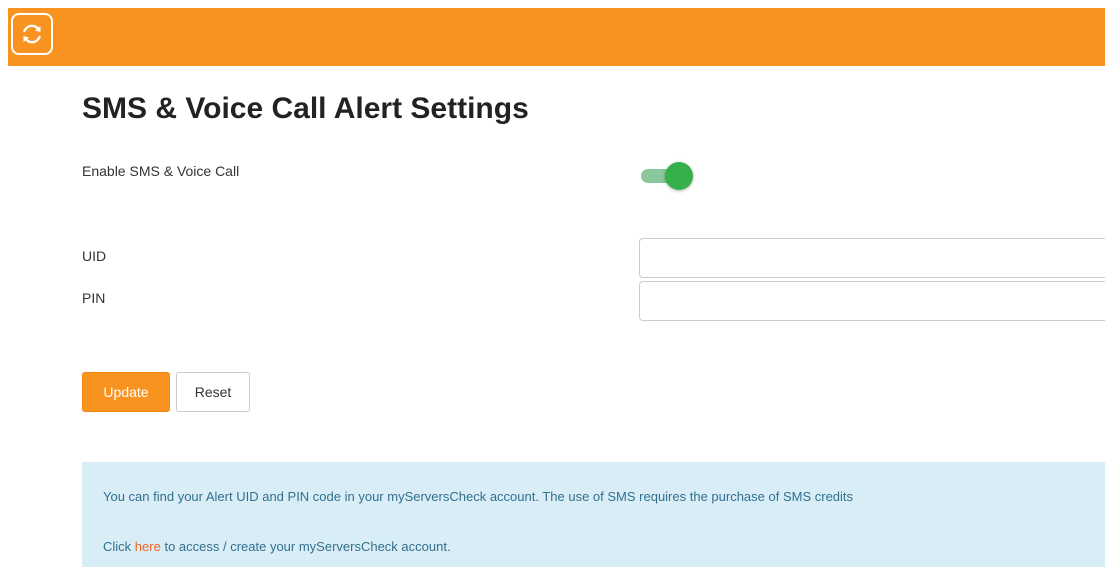 The image size is (1105, 567). I want to click on enable-sms-voice-toggle, so click(667, 176).